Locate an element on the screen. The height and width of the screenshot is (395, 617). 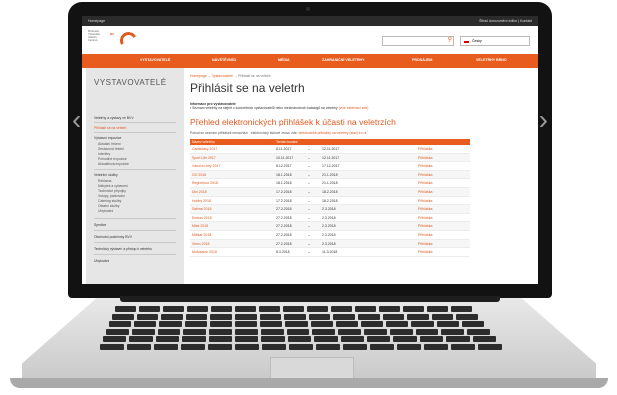
fair-name-link: Vánoční trhy 2017 is located at coordinates (206, 166).